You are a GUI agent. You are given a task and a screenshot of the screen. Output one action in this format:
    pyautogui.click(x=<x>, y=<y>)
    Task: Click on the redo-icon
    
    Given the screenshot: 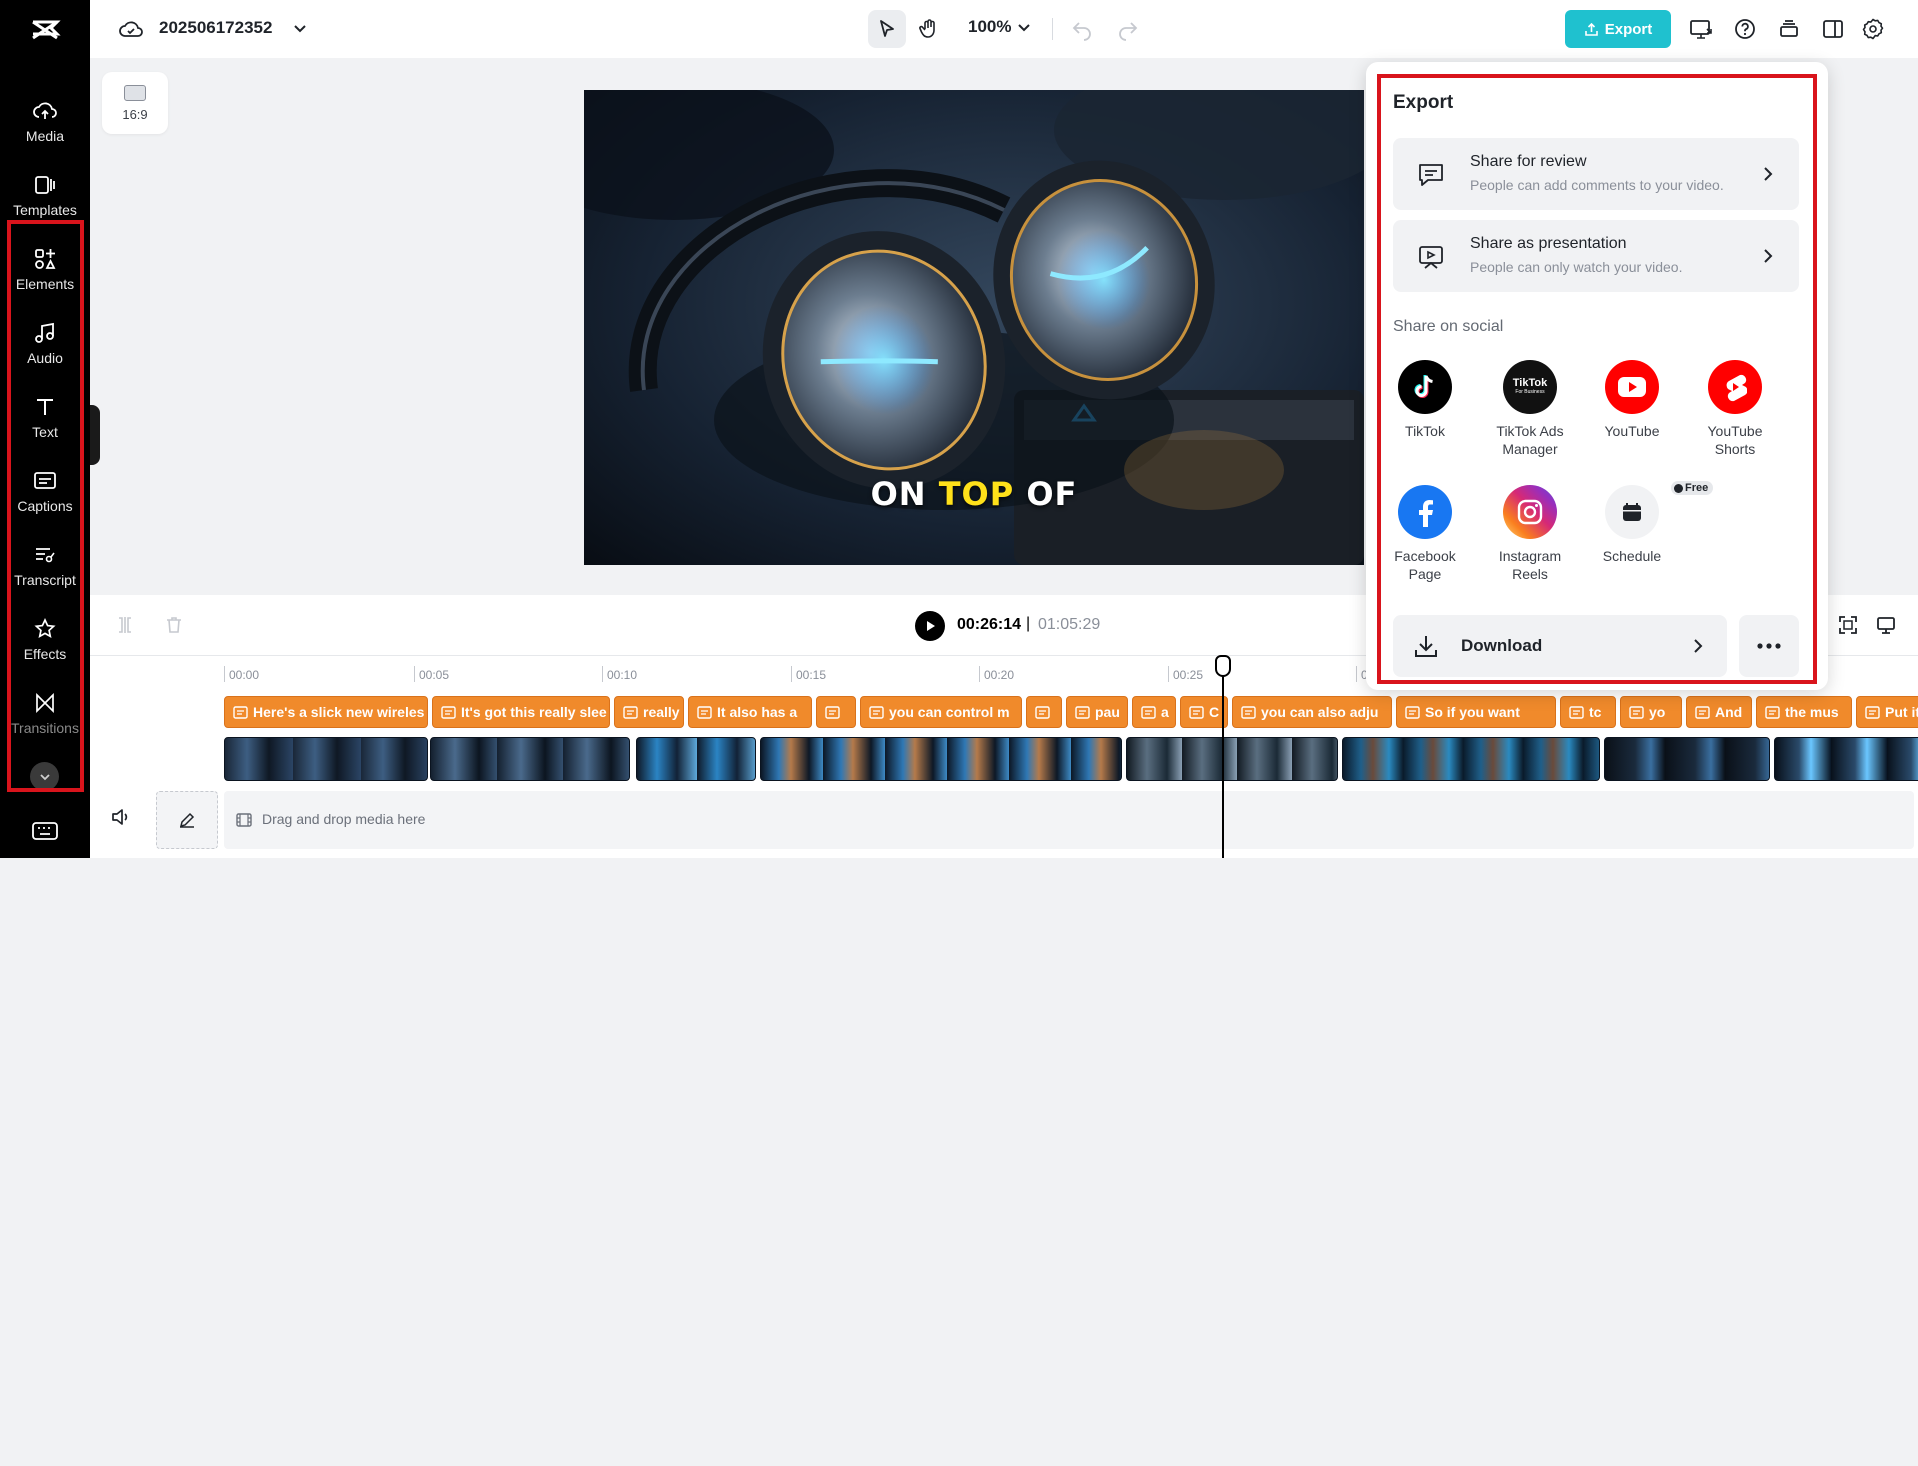 What is the action you would take?
    pyautogui.click(x=1128, y=29)
    